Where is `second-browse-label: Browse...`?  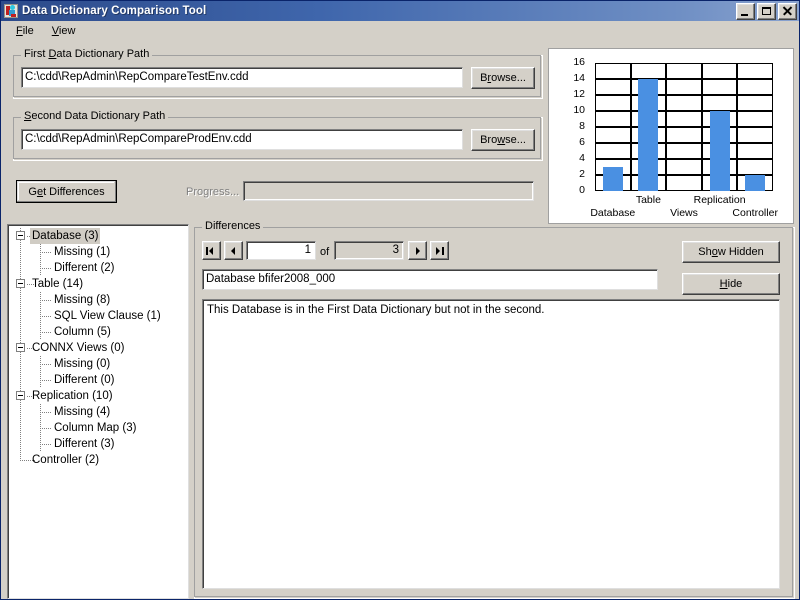 second-browse-label: Browse... is located at coordinates (503, 140).